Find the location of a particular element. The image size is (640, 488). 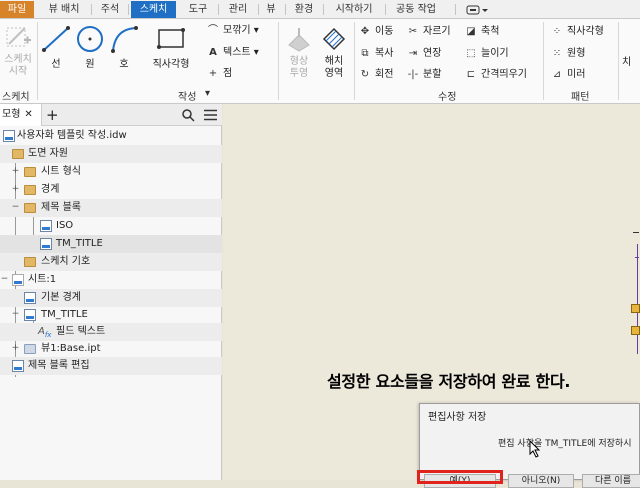

arc-button: 호 is located at coordinates (124, 48).